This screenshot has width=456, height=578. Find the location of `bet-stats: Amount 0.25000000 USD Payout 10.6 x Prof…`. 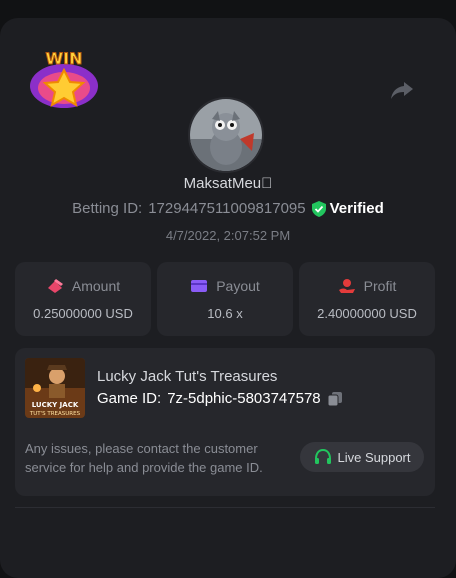

bet-stats: Amount 0.25000000 USD Payout 10.6 x Prof… is located at coordinates (225, 299).